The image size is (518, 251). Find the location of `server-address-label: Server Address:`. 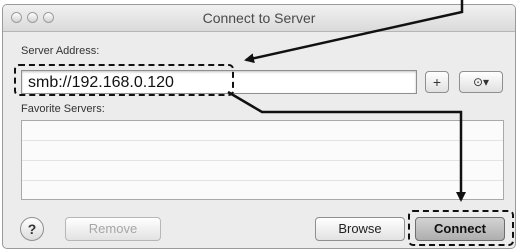

server-address-label: Server Address: is located at coordinates (60, 51).